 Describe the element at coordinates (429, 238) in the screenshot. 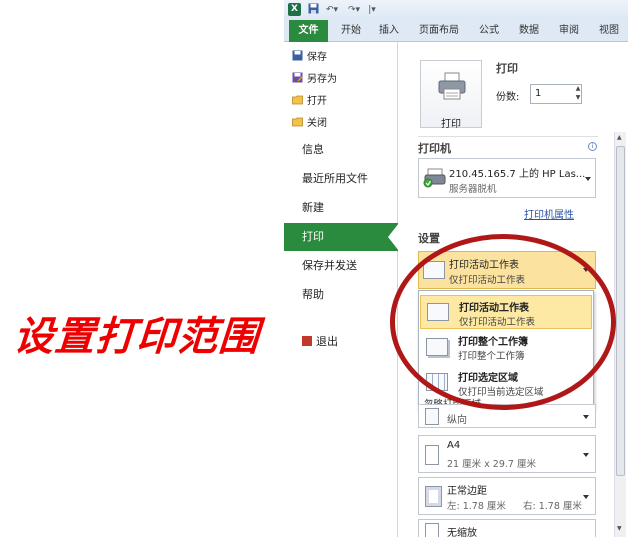

I see `settings-section-title: 设置` at that location.